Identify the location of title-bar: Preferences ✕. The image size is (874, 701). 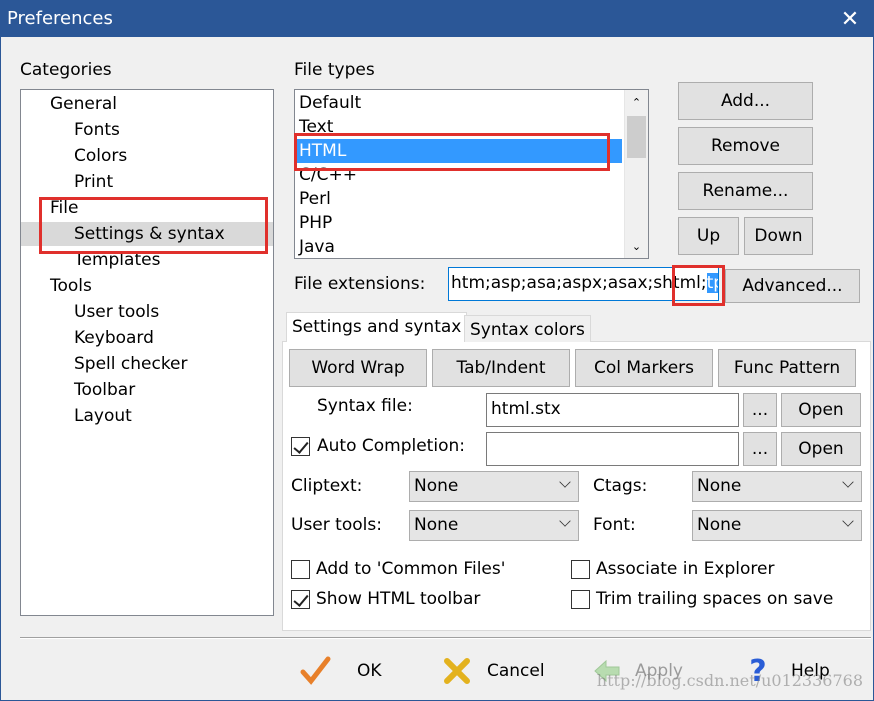
(437, 19).